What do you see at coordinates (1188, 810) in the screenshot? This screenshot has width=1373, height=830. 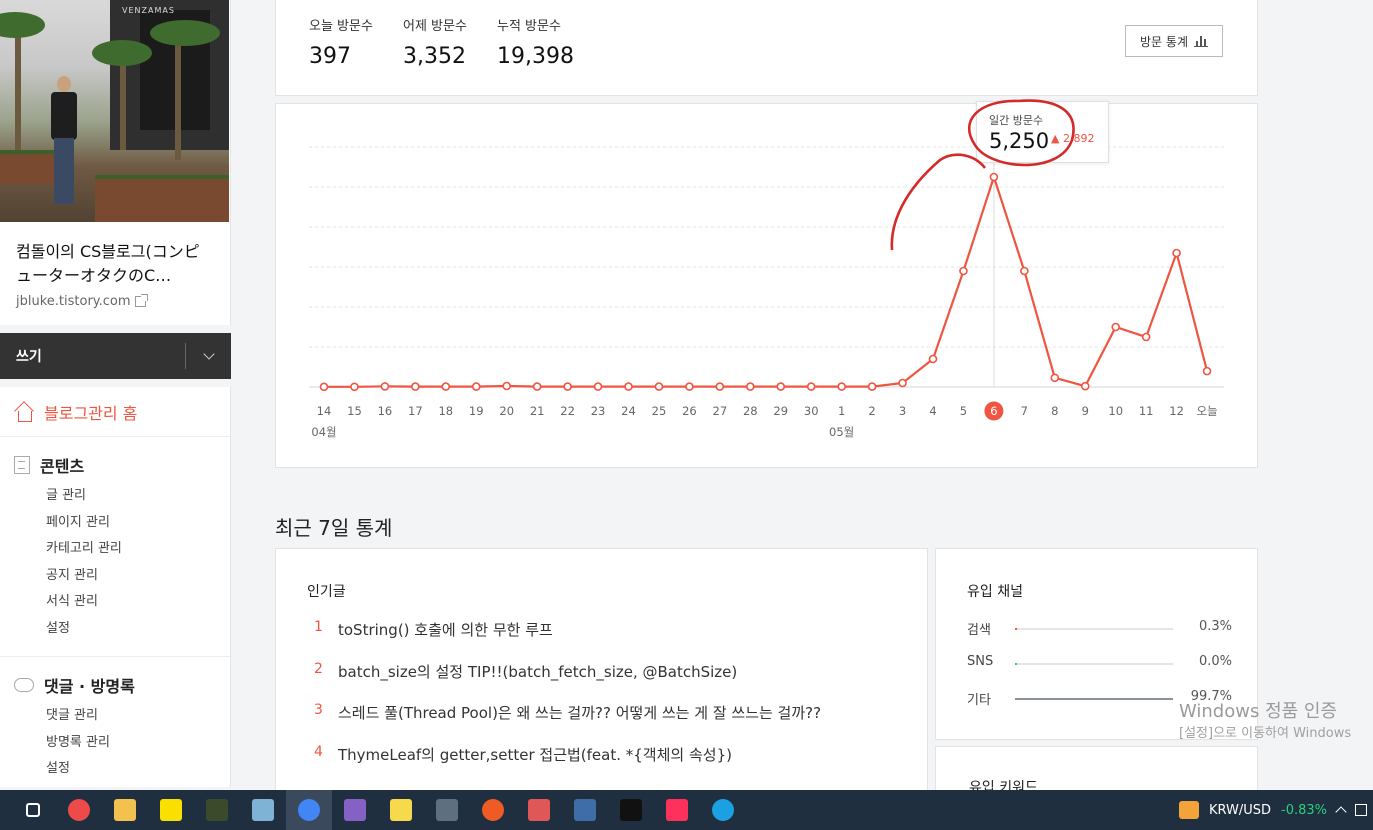 I see `stock-widget-icon` at bounding box center [1188, 810].